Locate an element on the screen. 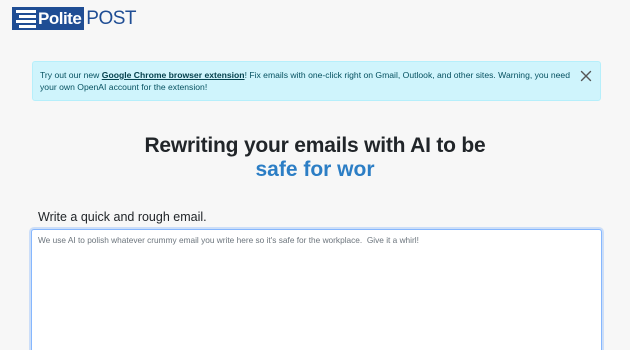 Image resolution: width=630 pixels, height=350 pixels. hero-typed-text: safe for wor is located at coordinates (315, 169).